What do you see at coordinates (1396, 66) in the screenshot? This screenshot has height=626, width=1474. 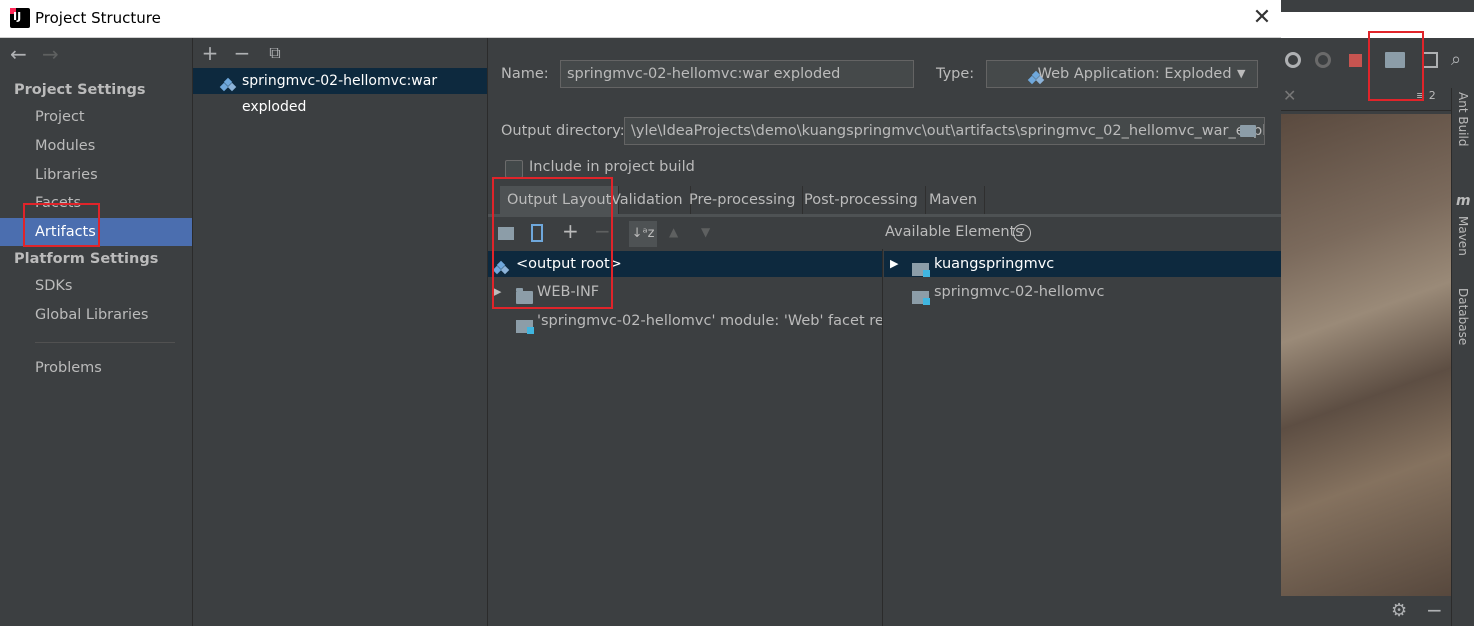 I see `highlight-project-structure` at bounding box center [1396, 66].